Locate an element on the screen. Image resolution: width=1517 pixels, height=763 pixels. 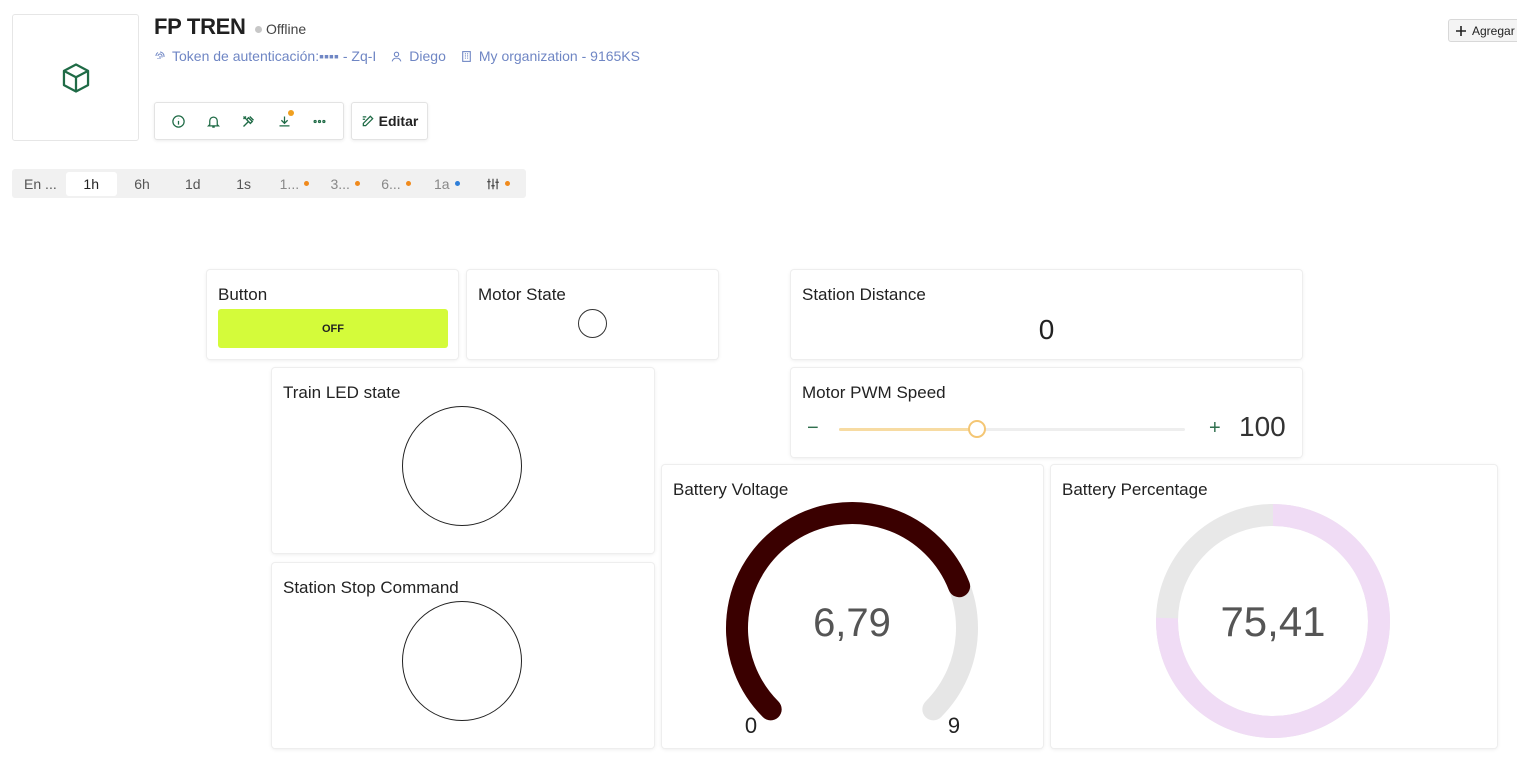
widget-title: Motor PWM Speed is located at coordinates (874, 392).